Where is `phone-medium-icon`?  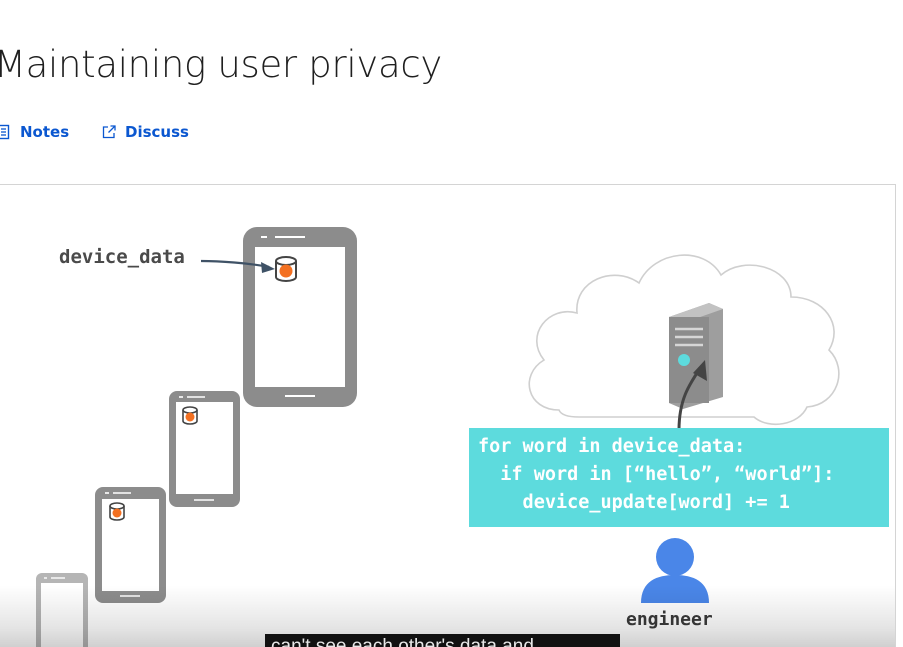 phone-medium-icon is located at coordinates (204, 449).